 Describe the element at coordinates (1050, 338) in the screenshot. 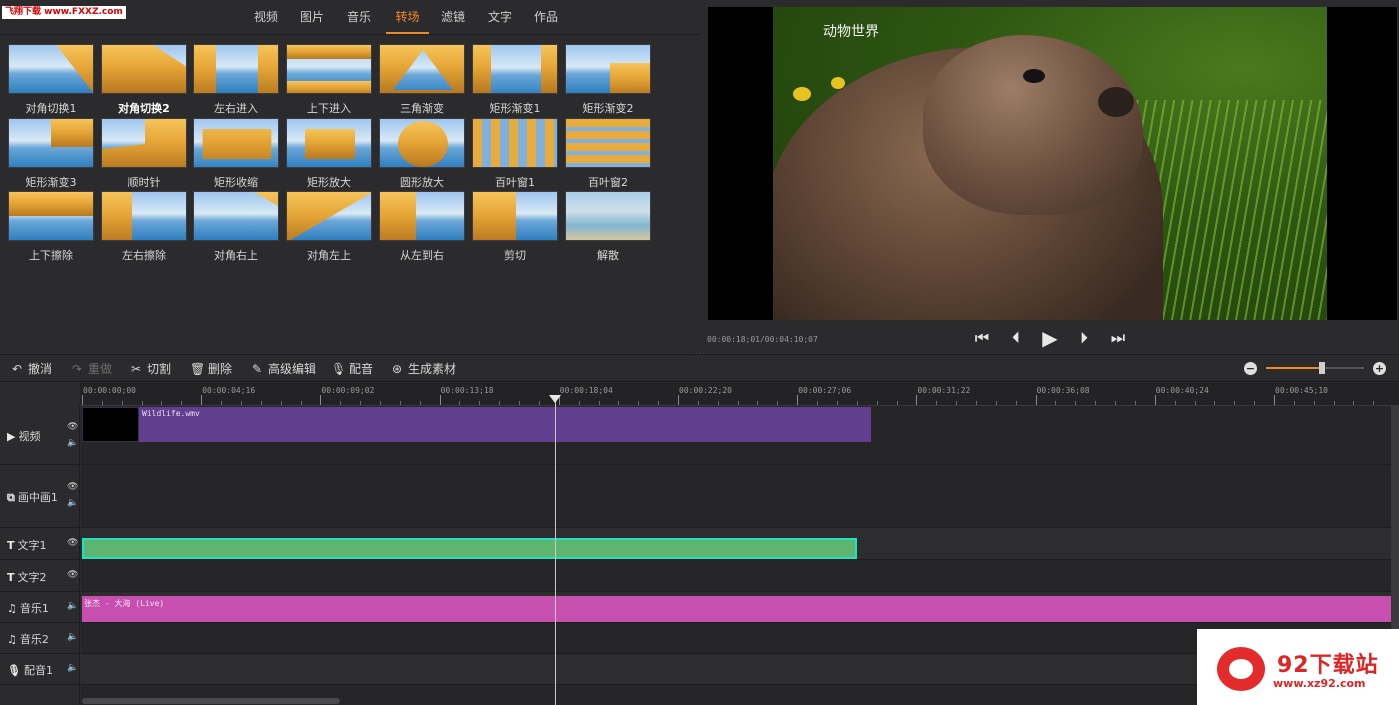

I see `play-icon: ▶` at that location.